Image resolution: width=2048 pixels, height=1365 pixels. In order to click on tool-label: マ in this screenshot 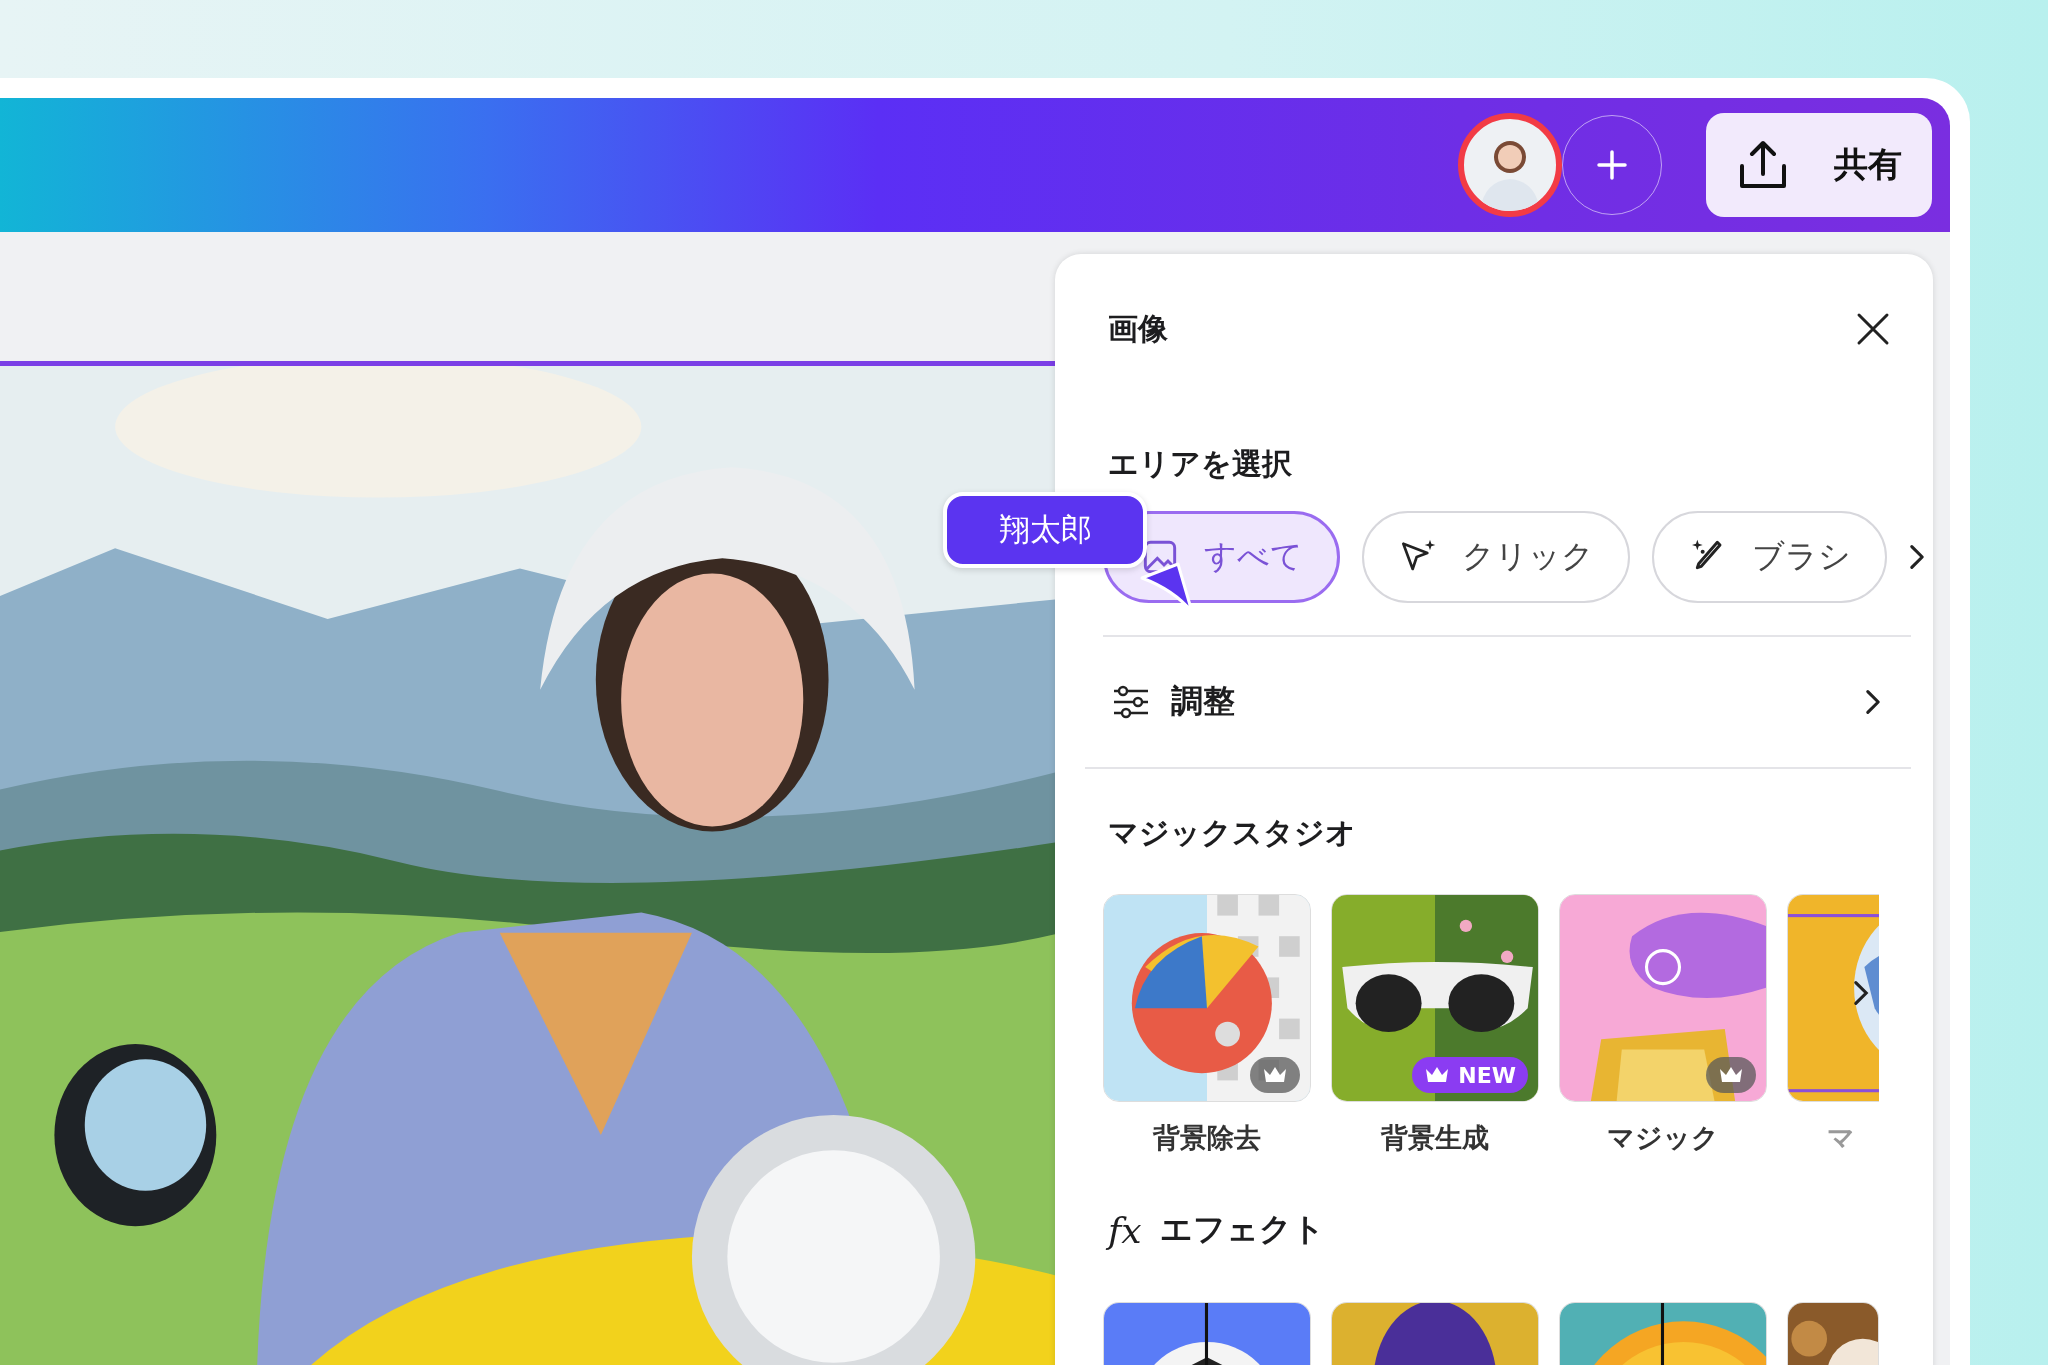, I will do `click(1840, 1138)`.